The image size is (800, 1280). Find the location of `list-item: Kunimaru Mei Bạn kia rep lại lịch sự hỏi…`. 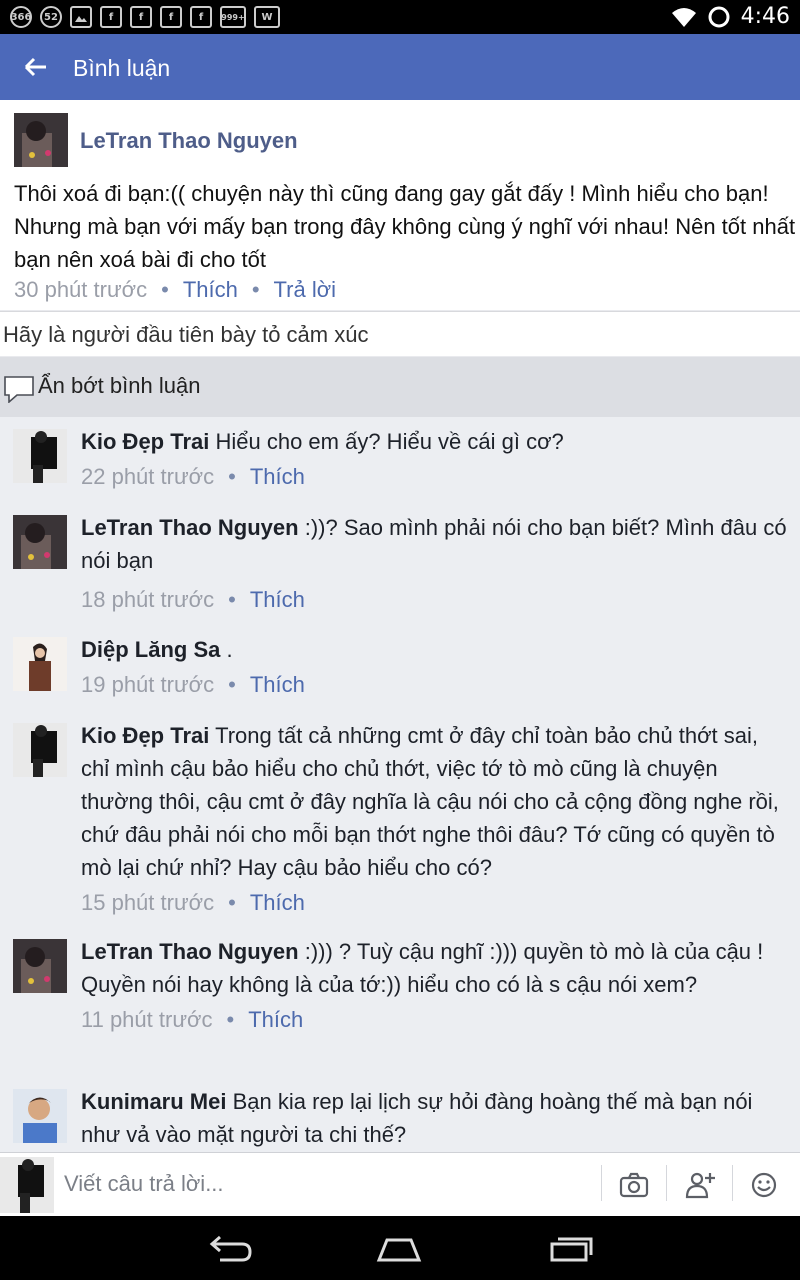

list-item: Kunimaru Mei Bạn kia rep lại lịch sự hỏi… is located at coordinates (400, 1114).